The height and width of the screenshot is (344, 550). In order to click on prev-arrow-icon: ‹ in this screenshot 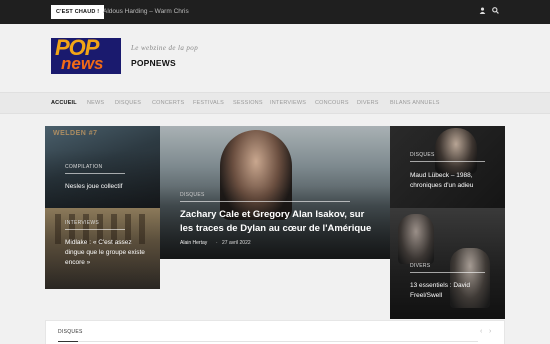, I will do `click(481, 331)`.